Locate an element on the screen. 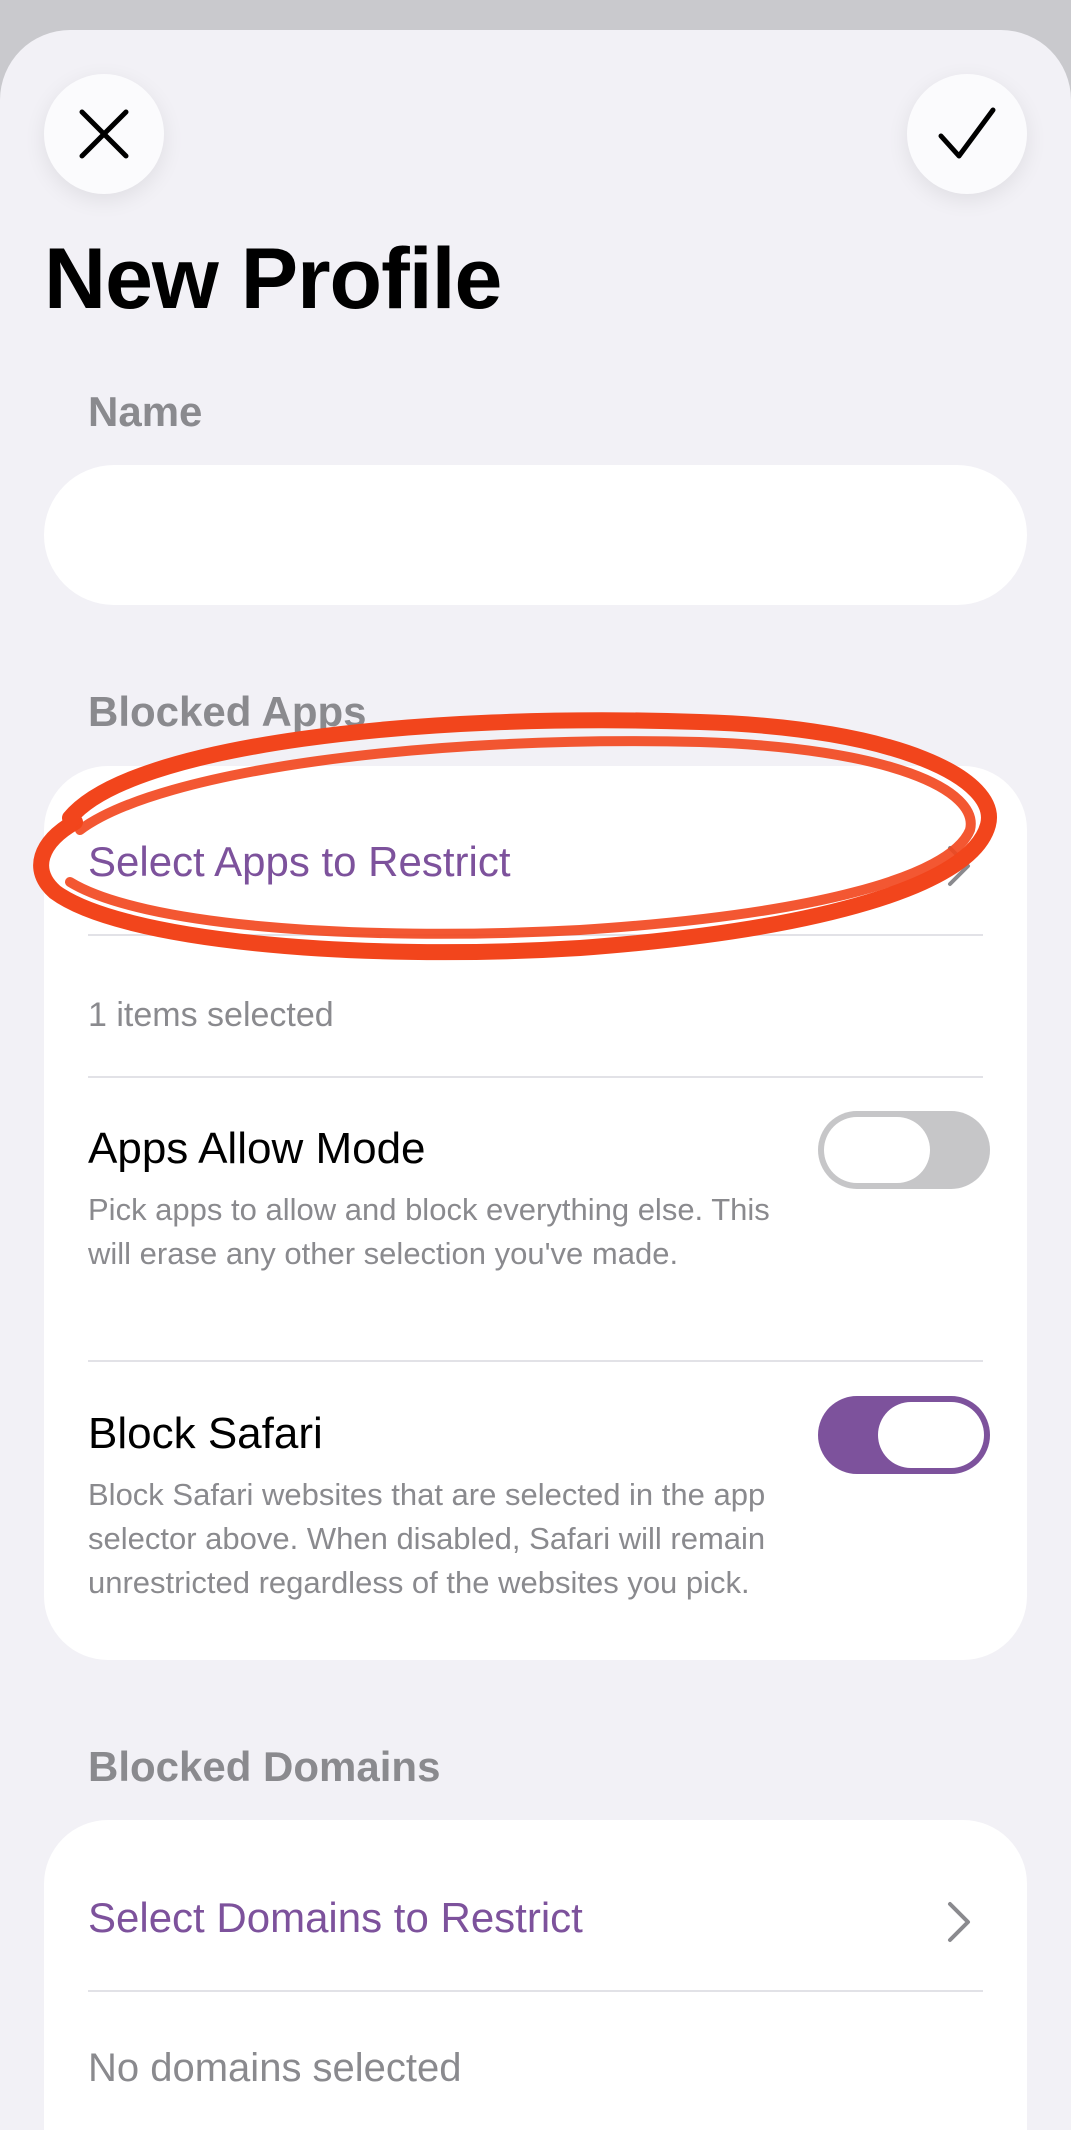 The image size is (1071, 2130). apps-selected-summary: 1 items selected is located at coordinates (211, 1015).